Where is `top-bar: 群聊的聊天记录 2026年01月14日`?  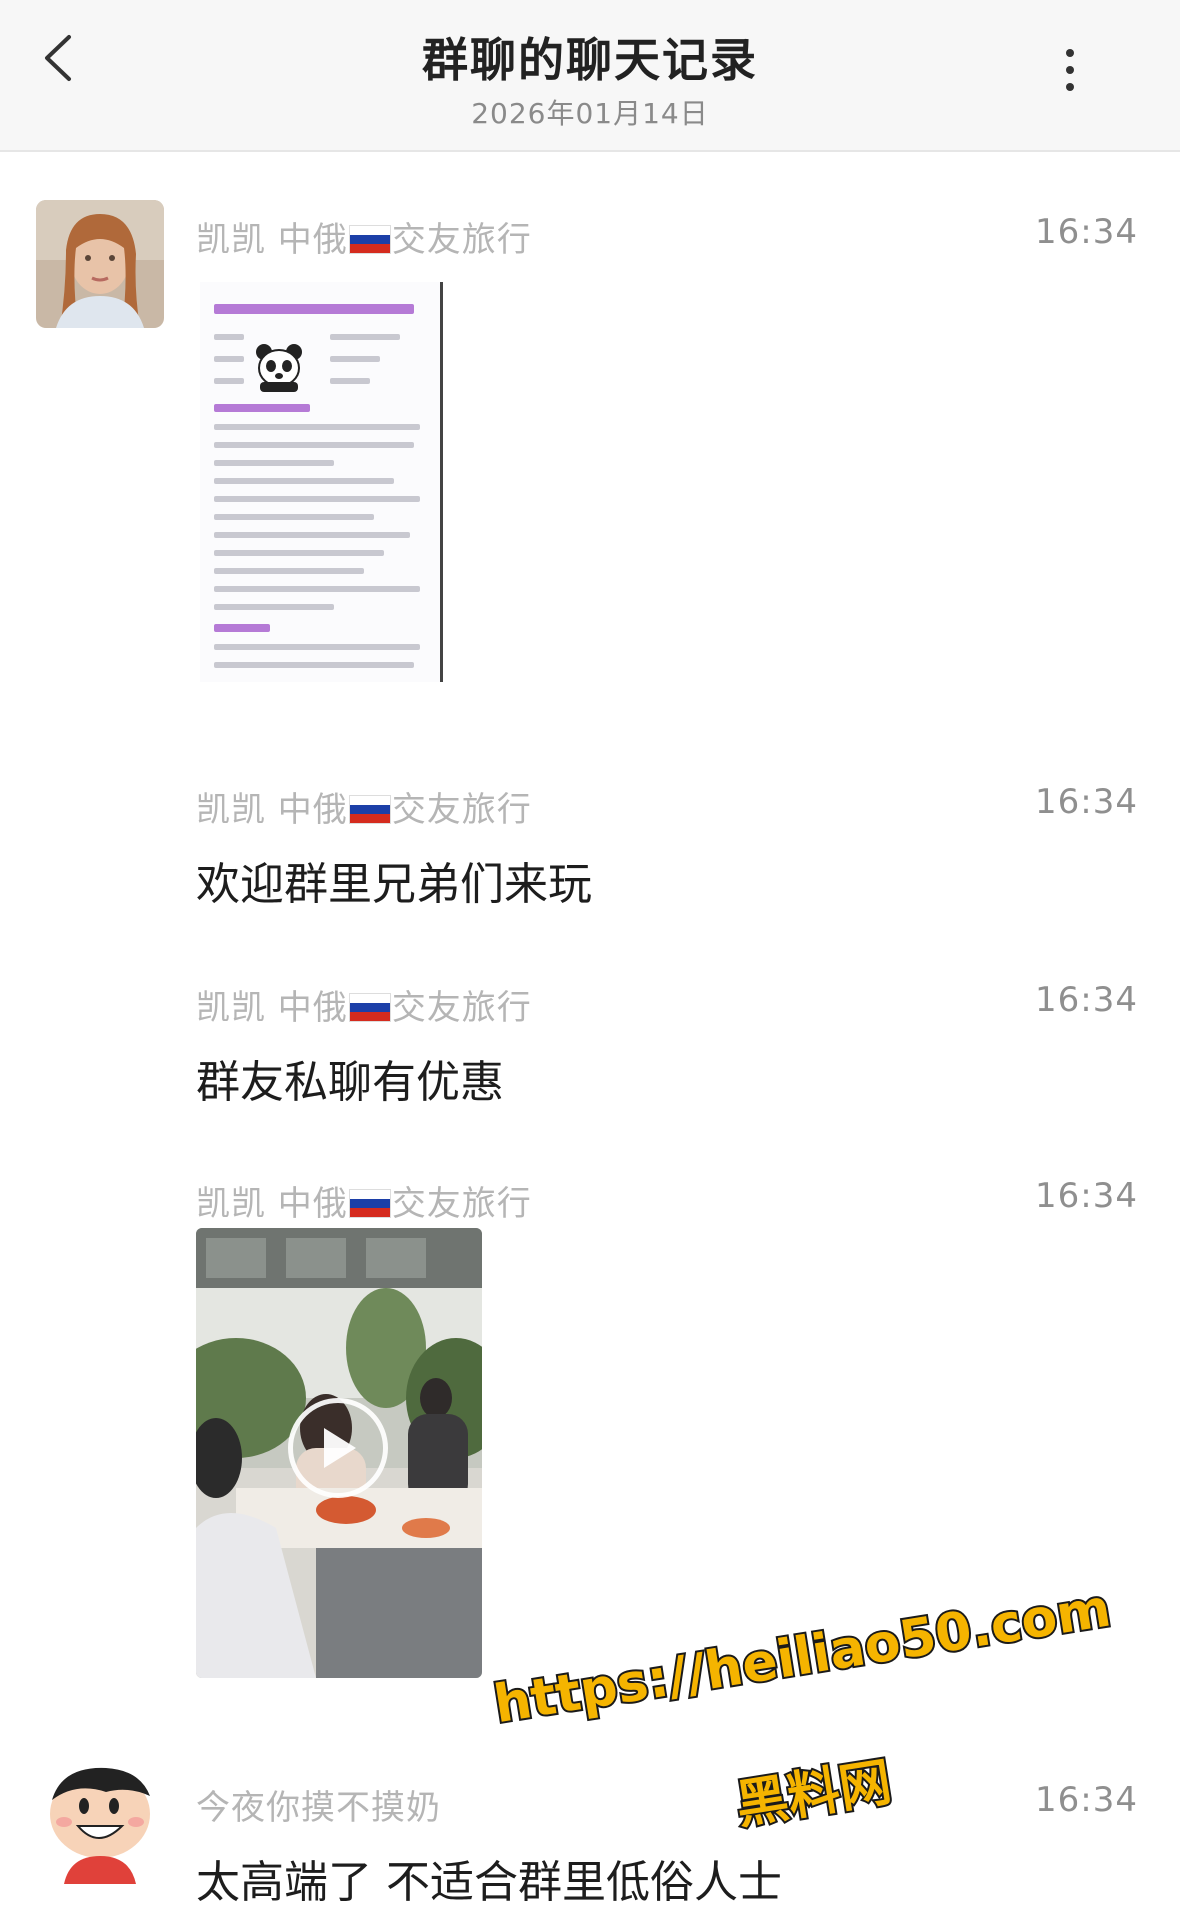
top-bar: 群聊的聊天记录 2026年01月14日 is located at coordinates (590, 76).